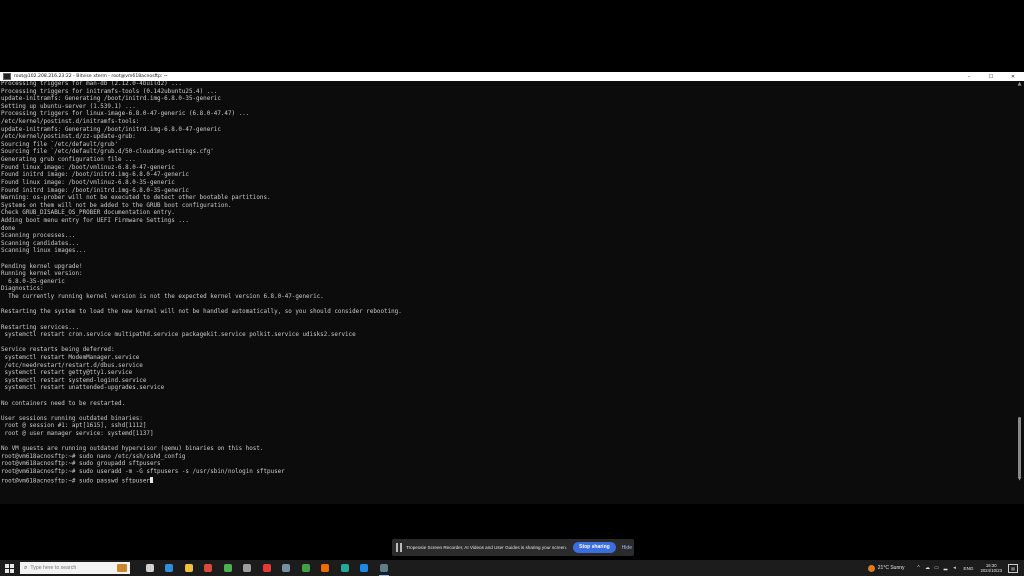 The image size is (1024, 576). Describe the element at coordinates (22, 289) in the screenshot. I see `terminal-line: Diagnostics:` at that location.